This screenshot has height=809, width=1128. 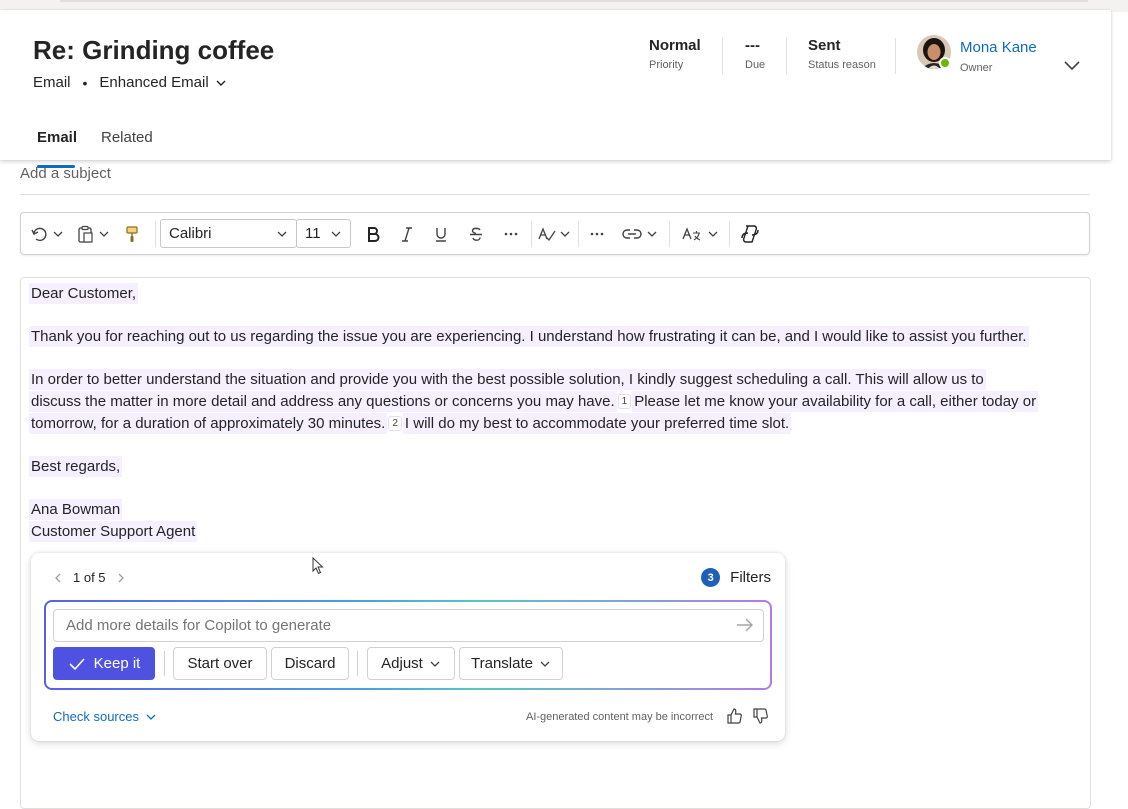 What do you see at coordinates (574, 1) in the screenshot?
I see `top-strip-bar` at bounding box center [574, 1].